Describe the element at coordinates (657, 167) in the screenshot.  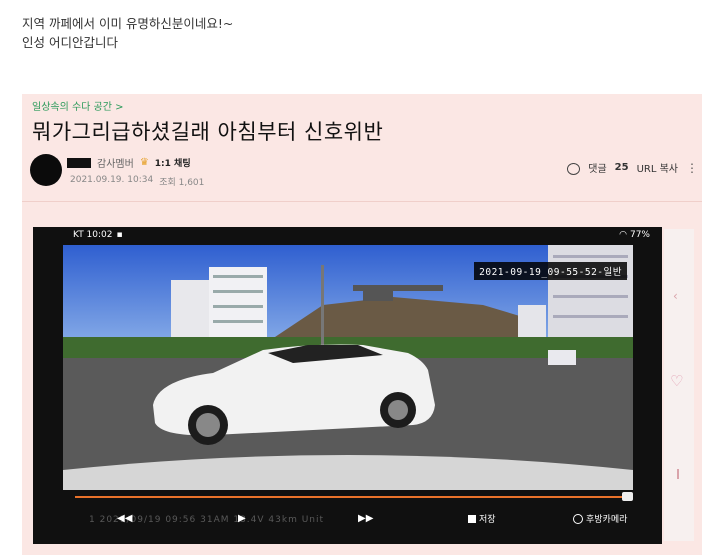
I see `url-copy-button: URL 복사` at that location.